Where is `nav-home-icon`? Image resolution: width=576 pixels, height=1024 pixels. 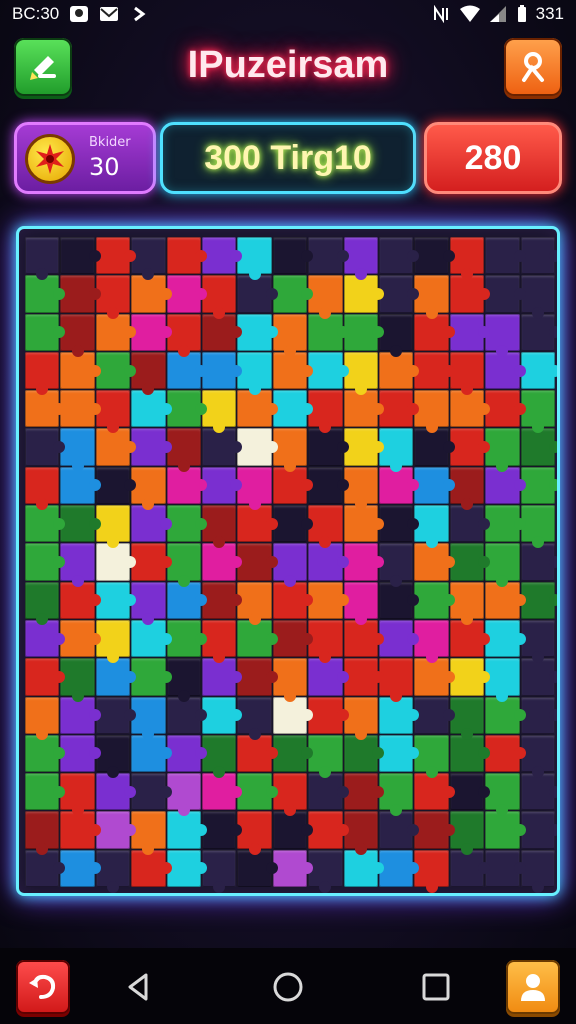 nav-home-icon is located at coordinates (288, 987).